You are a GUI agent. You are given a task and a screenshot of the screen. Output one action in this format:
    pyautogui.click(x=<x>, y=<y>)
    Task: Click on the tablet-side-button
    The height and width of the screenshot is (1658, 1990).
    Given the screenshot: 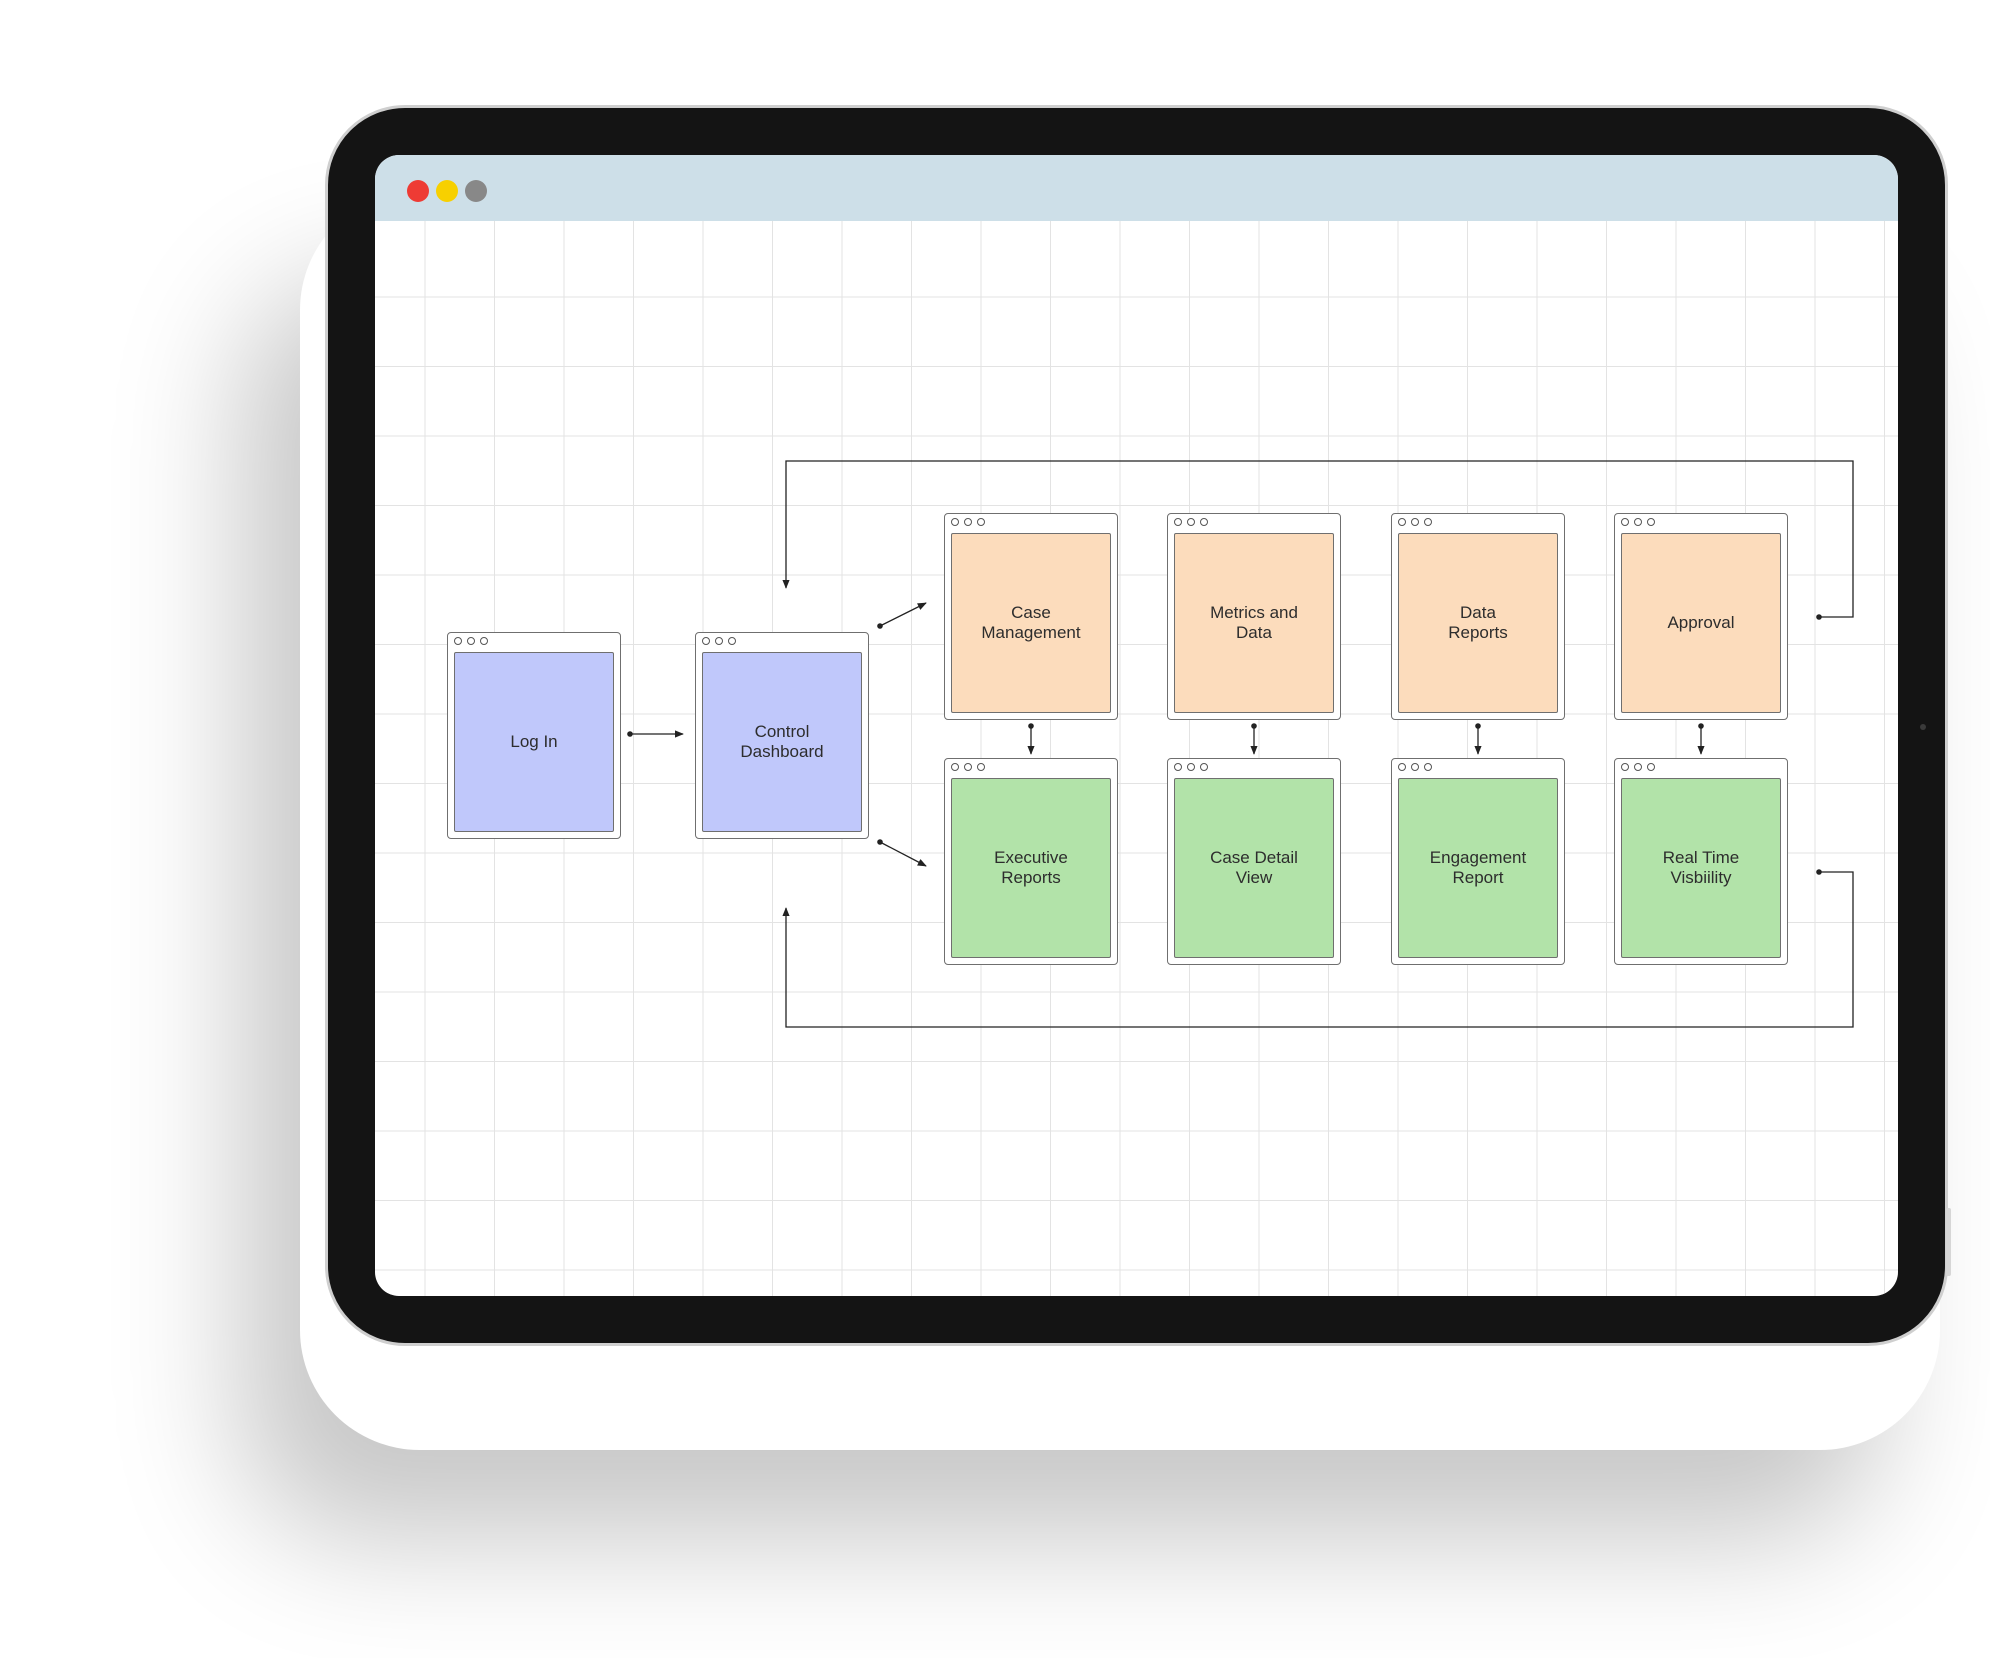 What is the action you would take?
    pyautogui.click(x=1948, y=1242)
    